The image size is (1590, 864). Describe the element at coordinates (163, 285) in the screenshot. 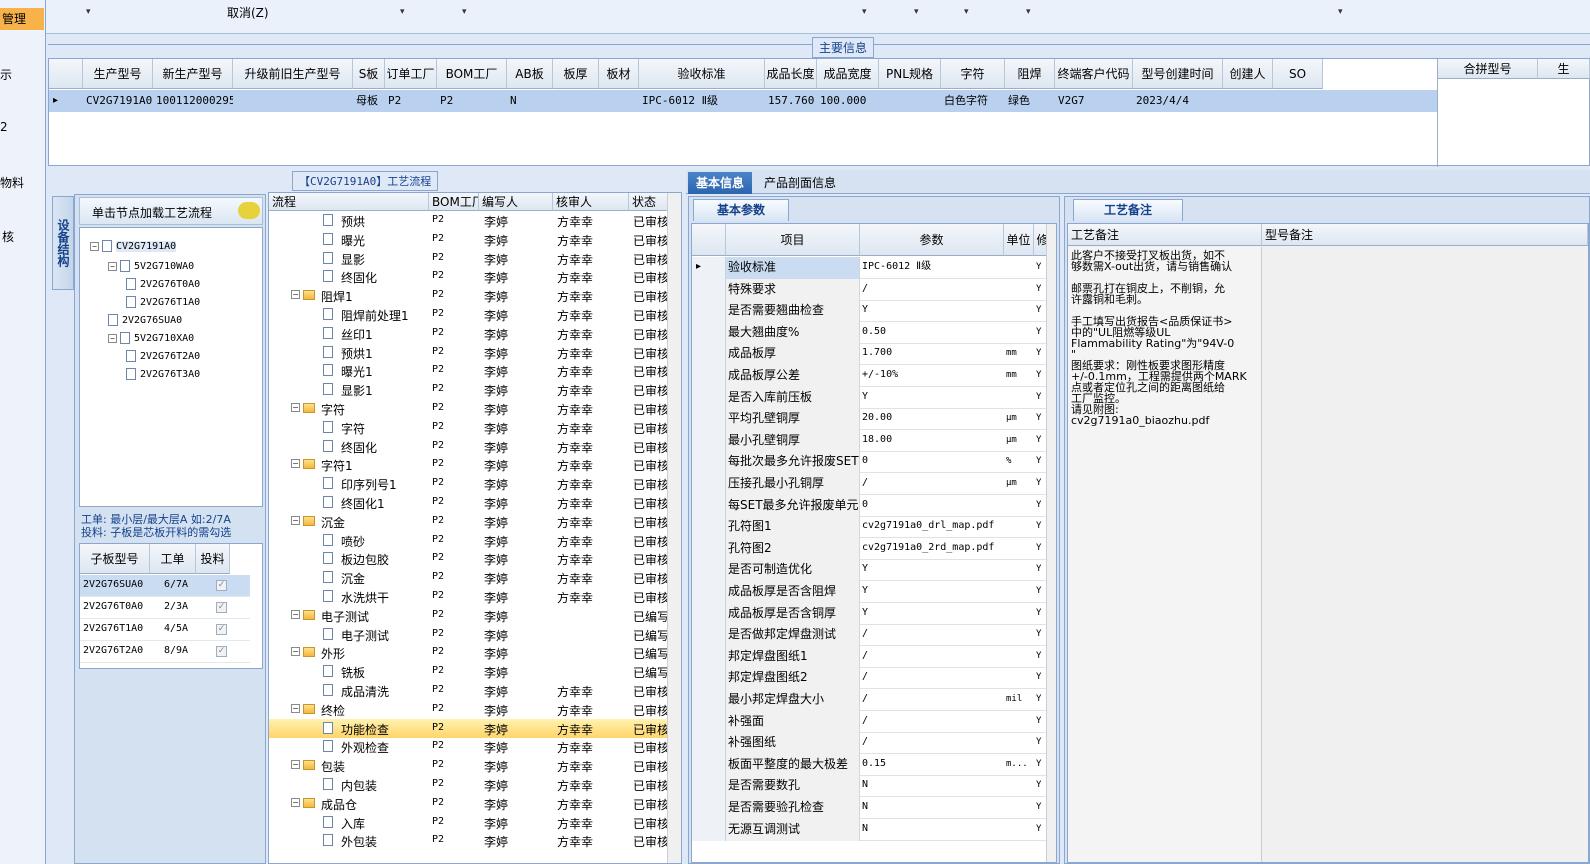

I see `tree-node: 2V2G76T0A0` at that location.